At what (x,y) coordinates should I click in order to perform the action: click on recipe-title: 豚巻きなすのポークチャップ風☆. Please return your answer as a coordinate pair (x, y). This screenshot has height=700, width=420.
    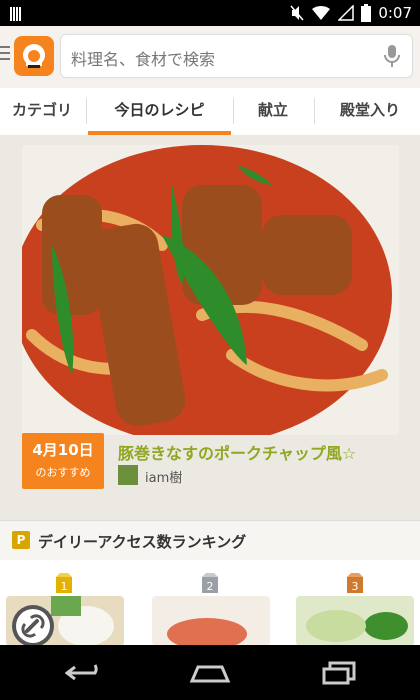
    Looking at the image, I should click on (237, 452).